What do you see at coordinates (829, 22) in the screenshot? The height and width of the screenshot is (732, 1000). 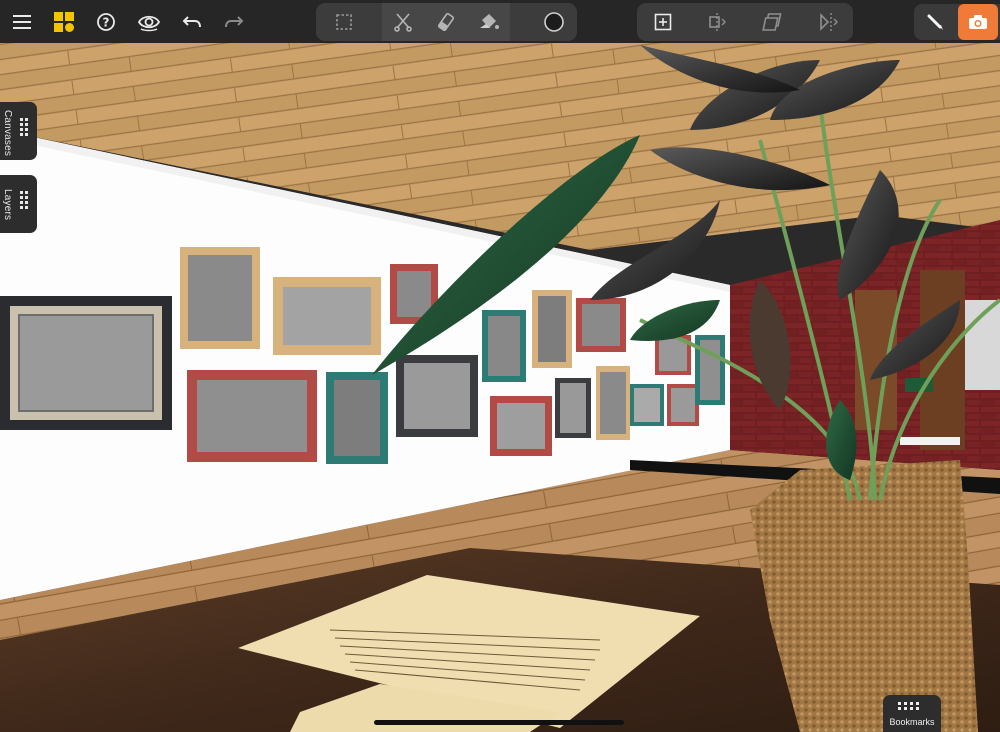 I see `mirror-icon` at bounding box center [829, 22].